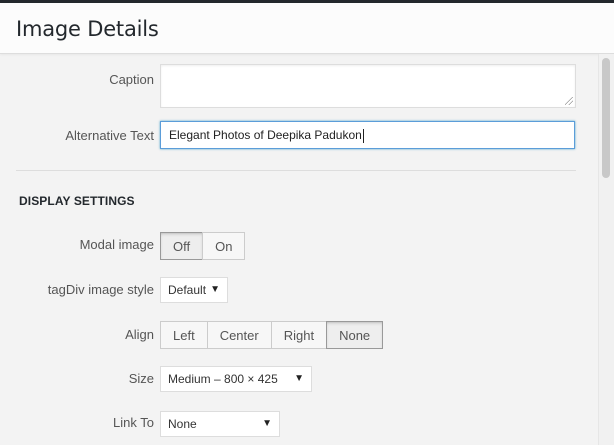 The image size is (614, 445). Describe the element at coordinates (265, 135) in the screenshot. I see `alt-text-value: Elegant Photos of Deepika Padukon` at that location.